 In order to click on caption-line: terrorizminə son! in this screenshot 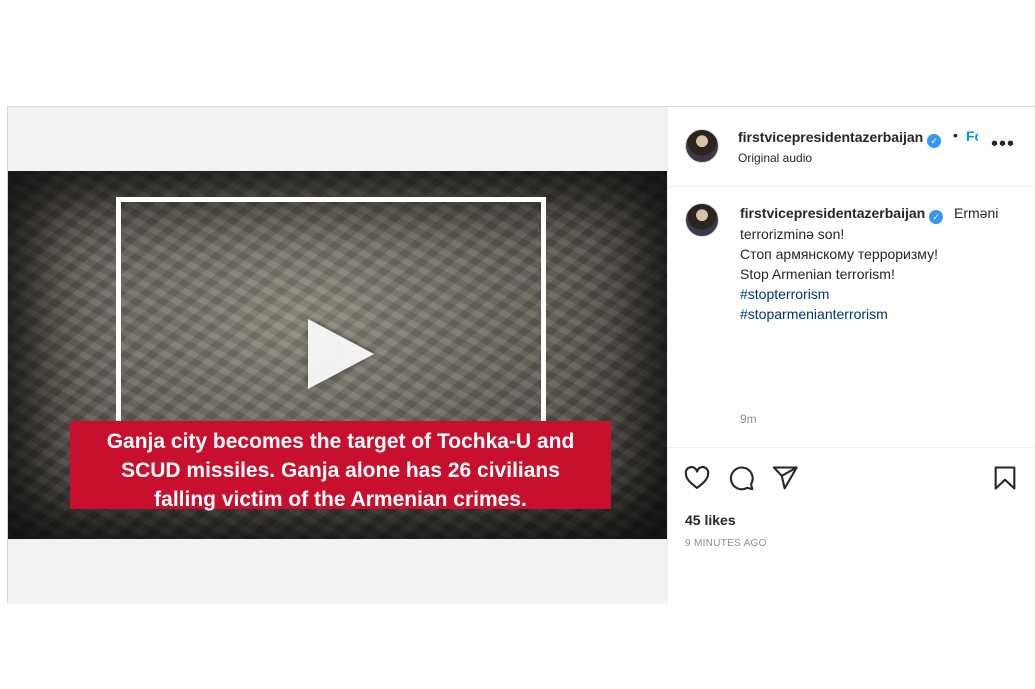, I will do `click(792, 234)`.